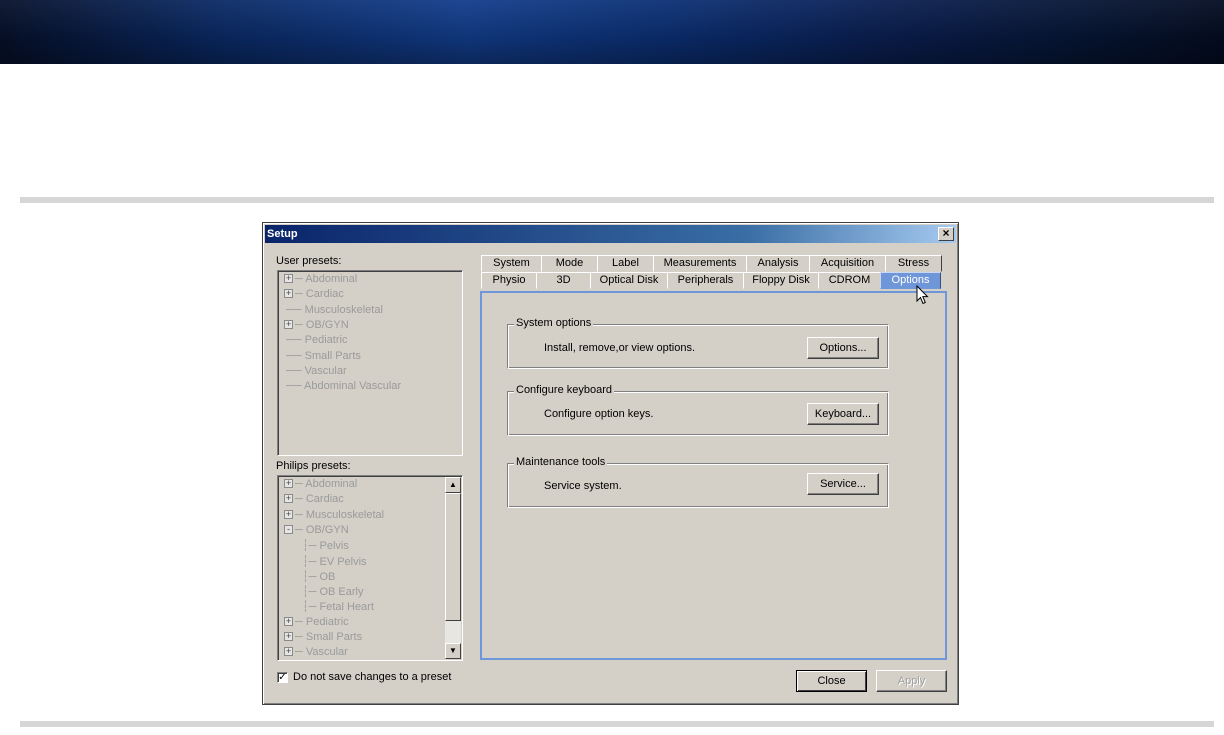  I want to click on close-icon: ×, so click(946, 234).